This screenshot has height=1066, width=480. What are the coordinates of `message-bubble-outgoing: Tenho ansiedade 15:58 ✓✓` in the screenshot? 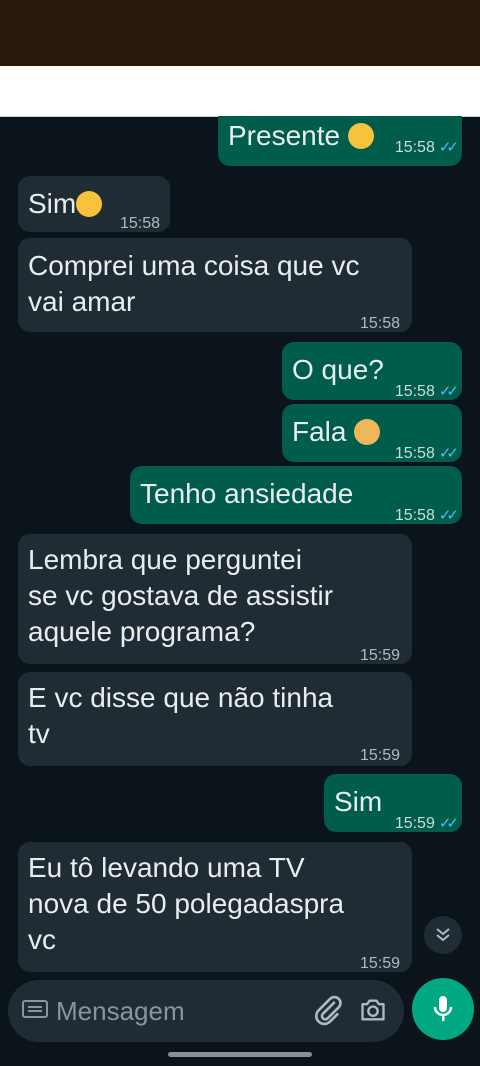 It's located at (296, 495).